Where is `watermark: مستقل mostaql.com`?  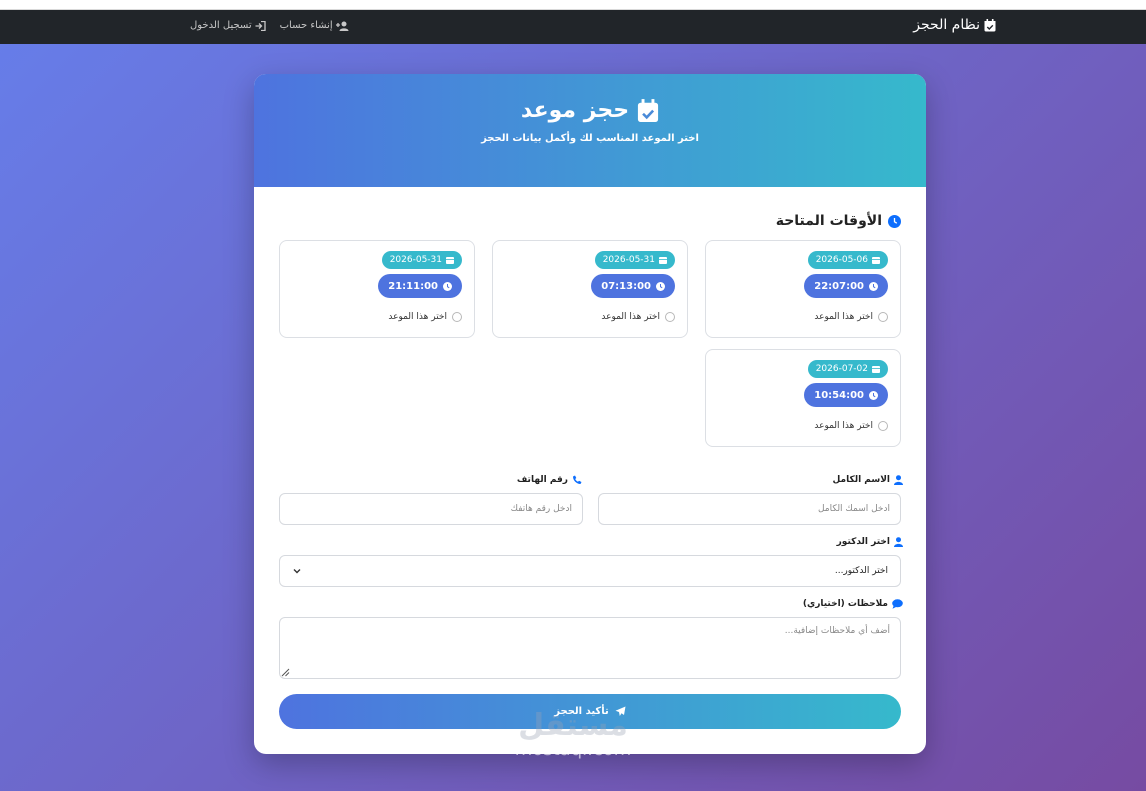
watermark: مستقل mostaql.com is located at coordinates (573, 734).